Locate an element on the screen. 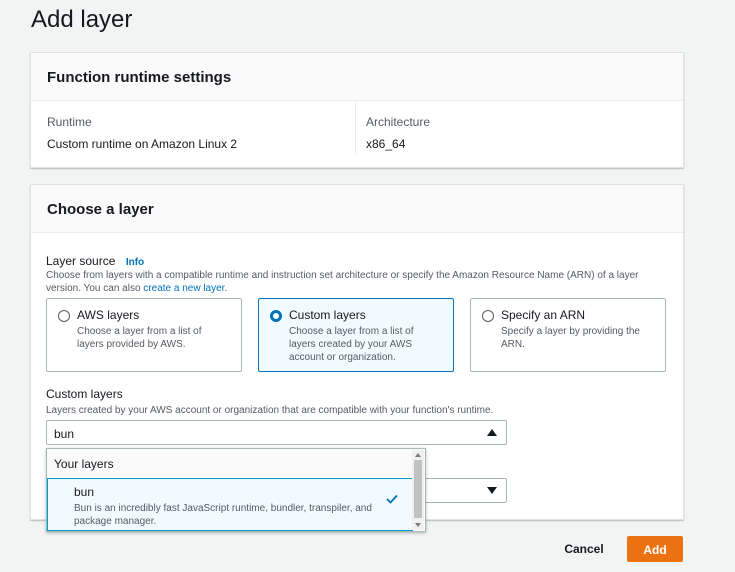  layer-source-label: Layer source is located at coordinates (81, 261).